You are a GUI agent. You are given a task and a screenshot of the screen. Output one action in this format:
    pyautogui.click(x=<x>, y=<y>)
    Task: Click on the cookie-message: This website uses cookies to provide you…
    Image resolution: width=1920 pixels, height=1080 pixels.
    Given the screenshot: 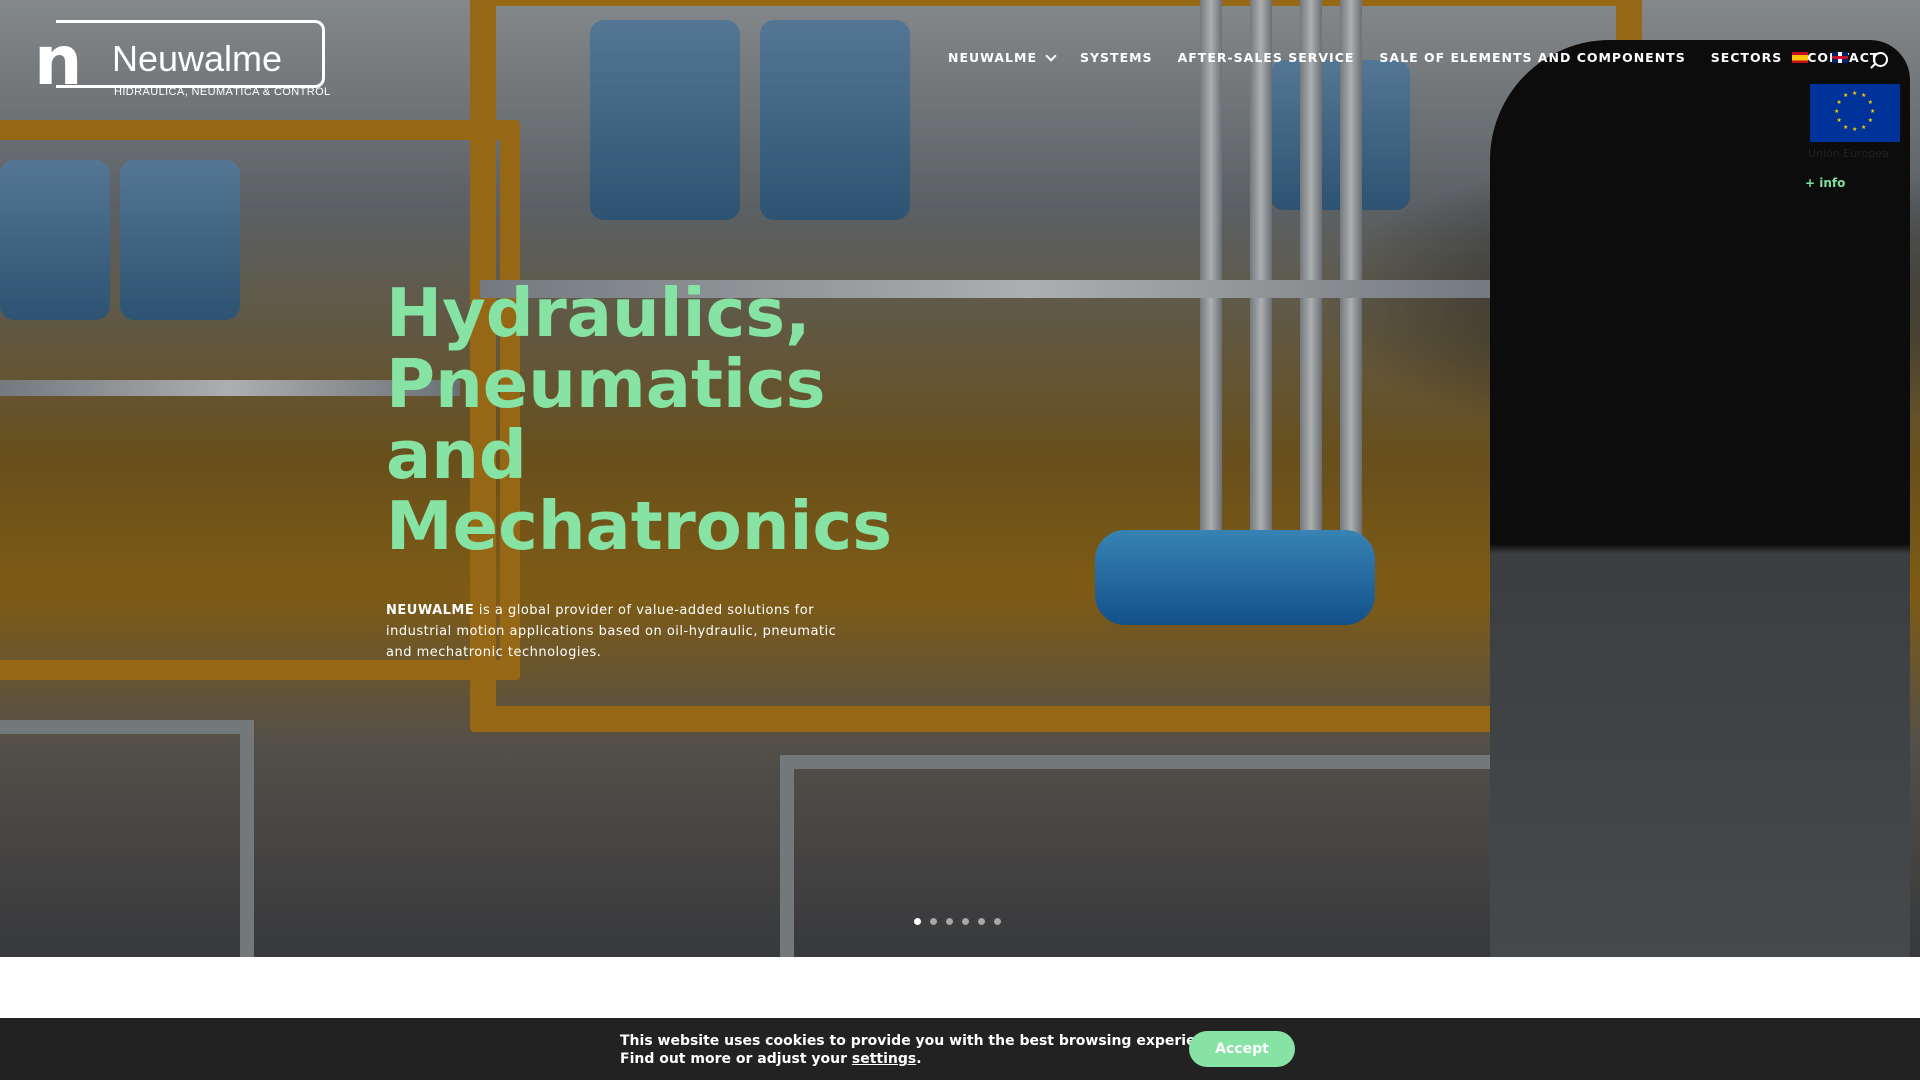 What is the action you would take?
    pyautogui.click(x=924, y=1050)
    